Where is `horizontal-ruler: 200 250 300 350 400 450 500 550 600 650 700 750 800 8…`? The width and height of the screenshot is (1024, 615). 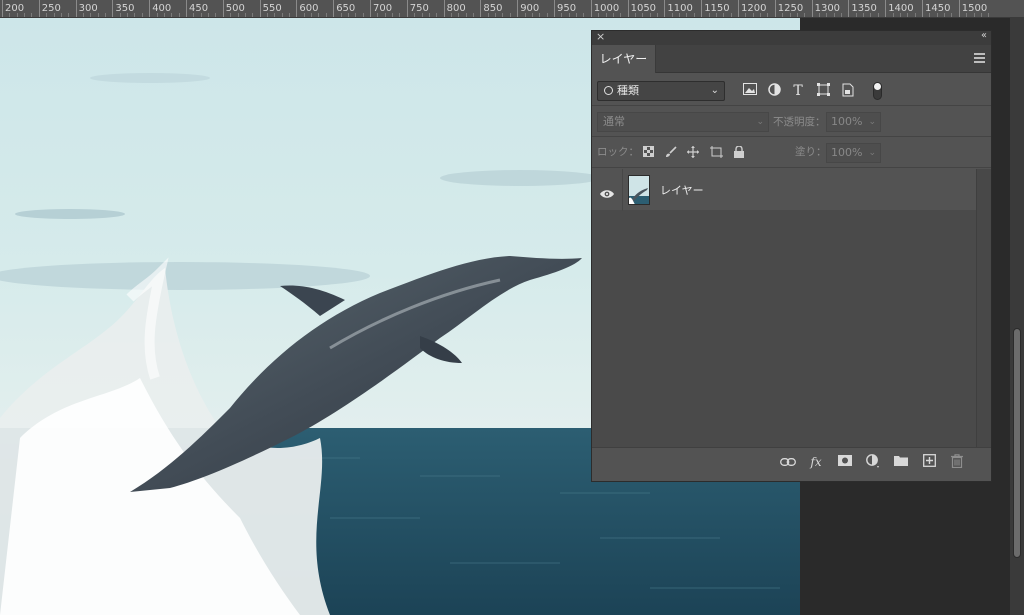
horizontal-ruler: 200 250 300 350 400 450 500 550 600 650 700 750 800 8… is located at coordinates (512, 9).